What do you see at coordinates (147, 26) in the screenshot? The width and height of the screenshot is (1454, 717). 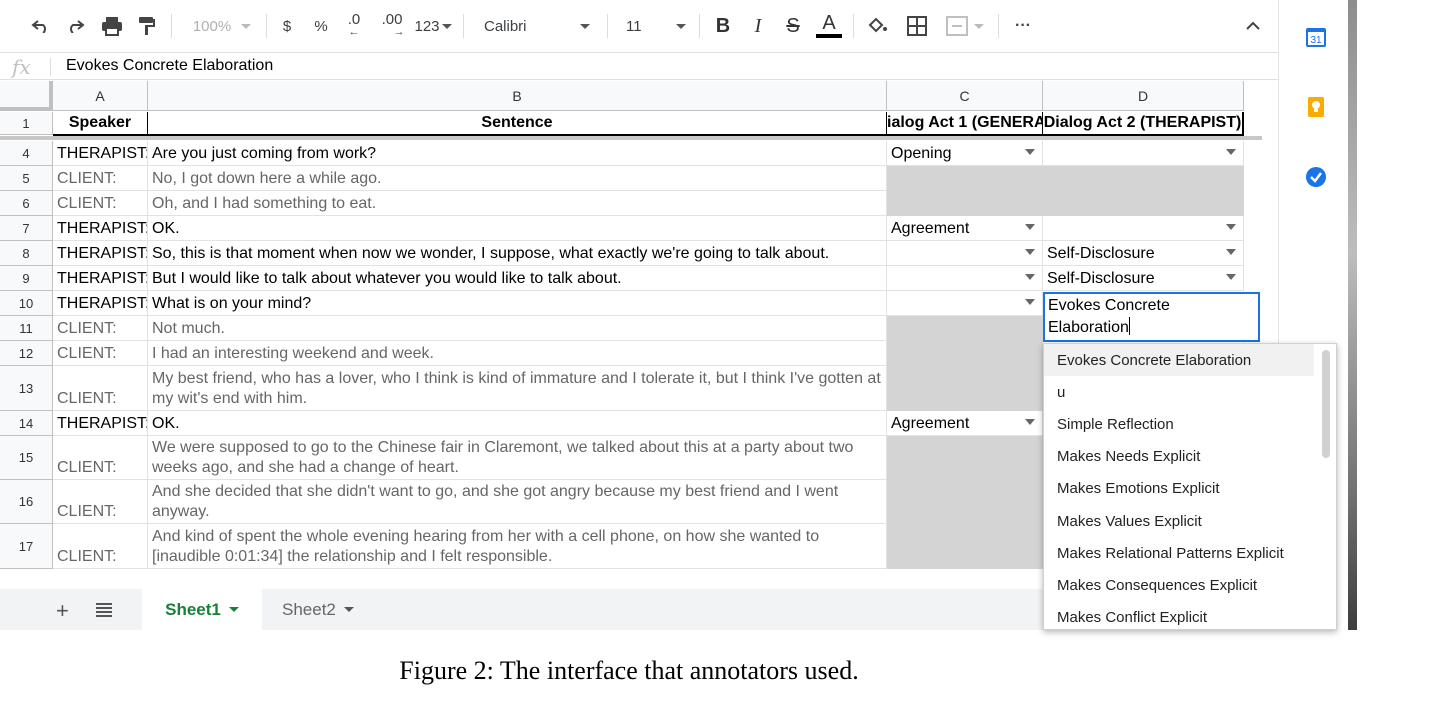 I see `paint-format-icon` at bounding box center [147, 26].